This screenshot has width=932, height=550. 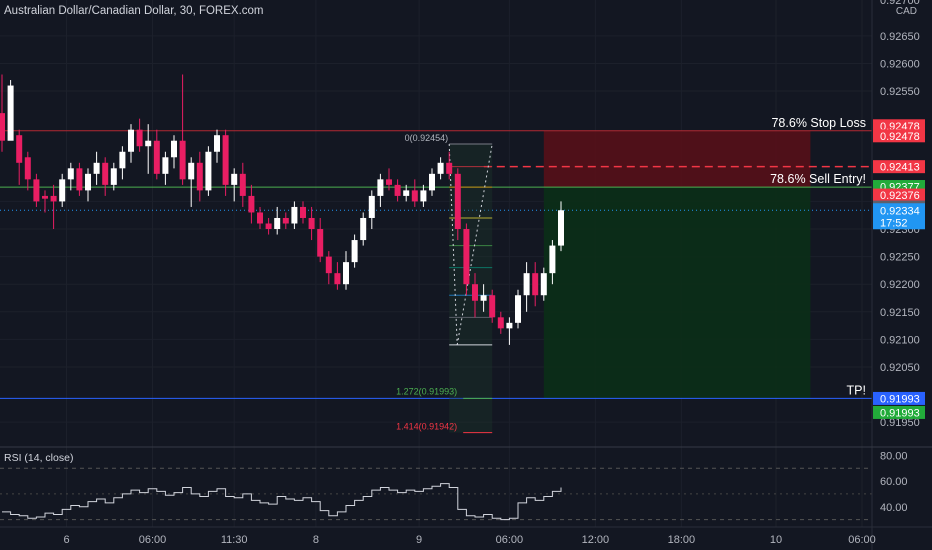 What do you see at coordinates (900, 37) in the screenshot?
I see `price-tick-label: 0.92650` at bounding box center [900, 37].